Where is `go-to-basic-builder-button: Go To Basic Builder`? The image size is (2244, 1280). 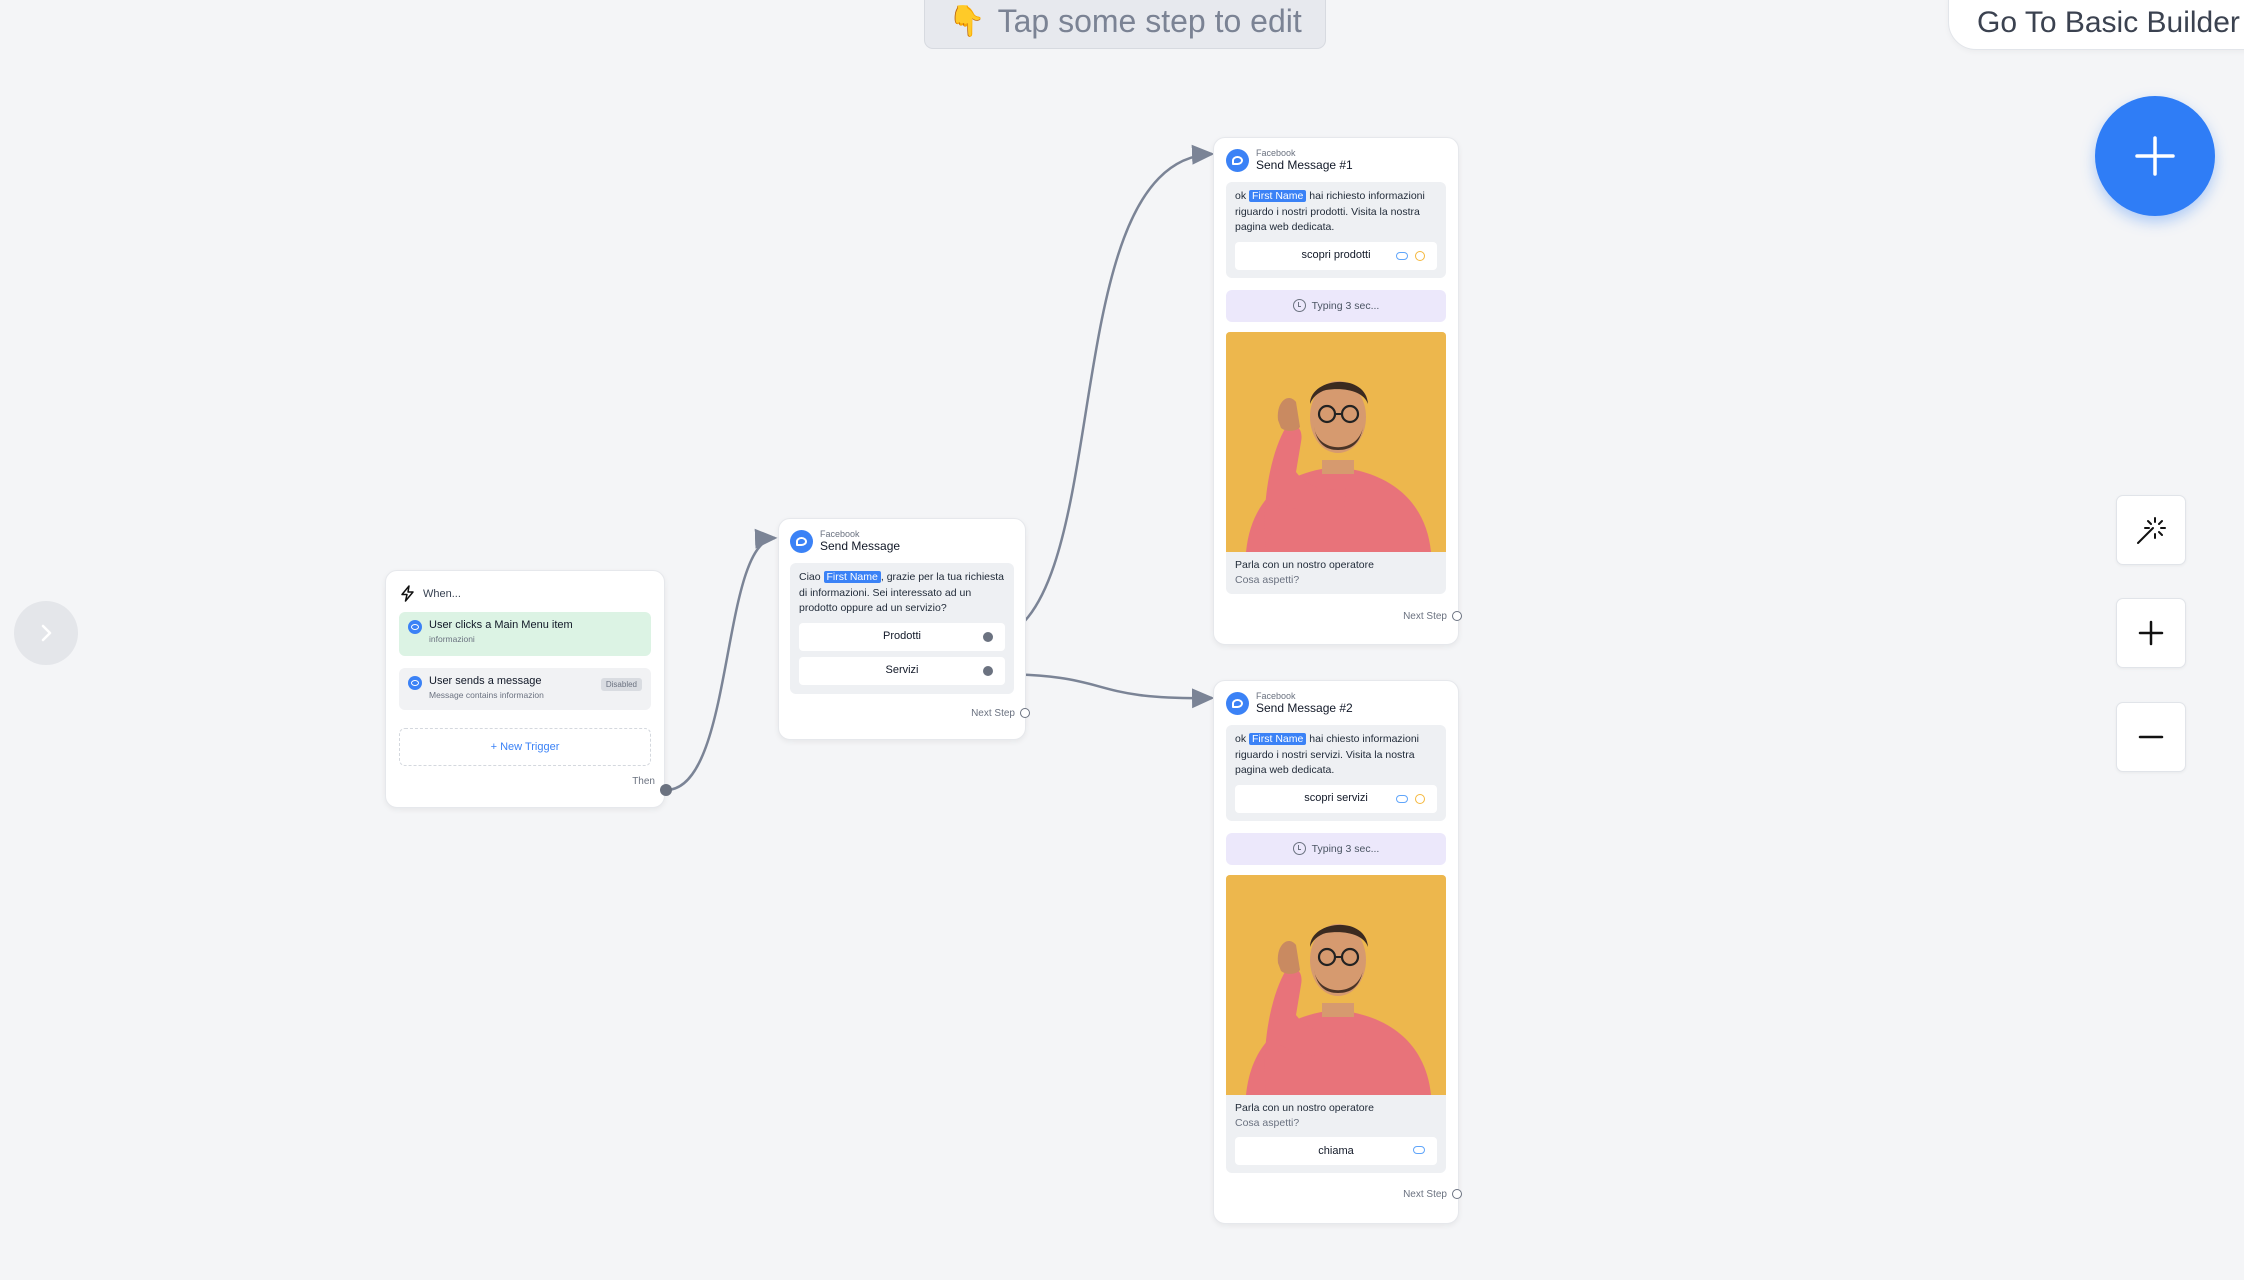 go-to-basic-builder-button: Go To Basic Builder is located at coordinates (2096, 25).